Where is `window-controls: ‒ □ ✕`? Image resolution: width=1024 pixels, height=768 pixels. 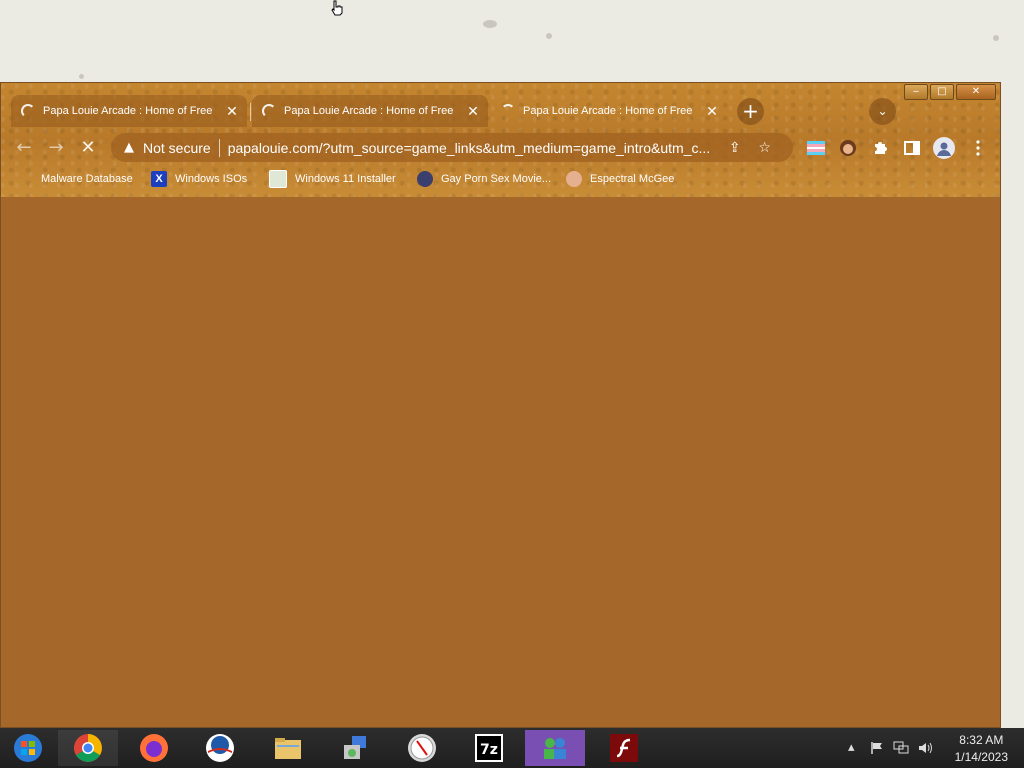
window-controls: ‒ □ ✕ is located at coordinates (950, 92).